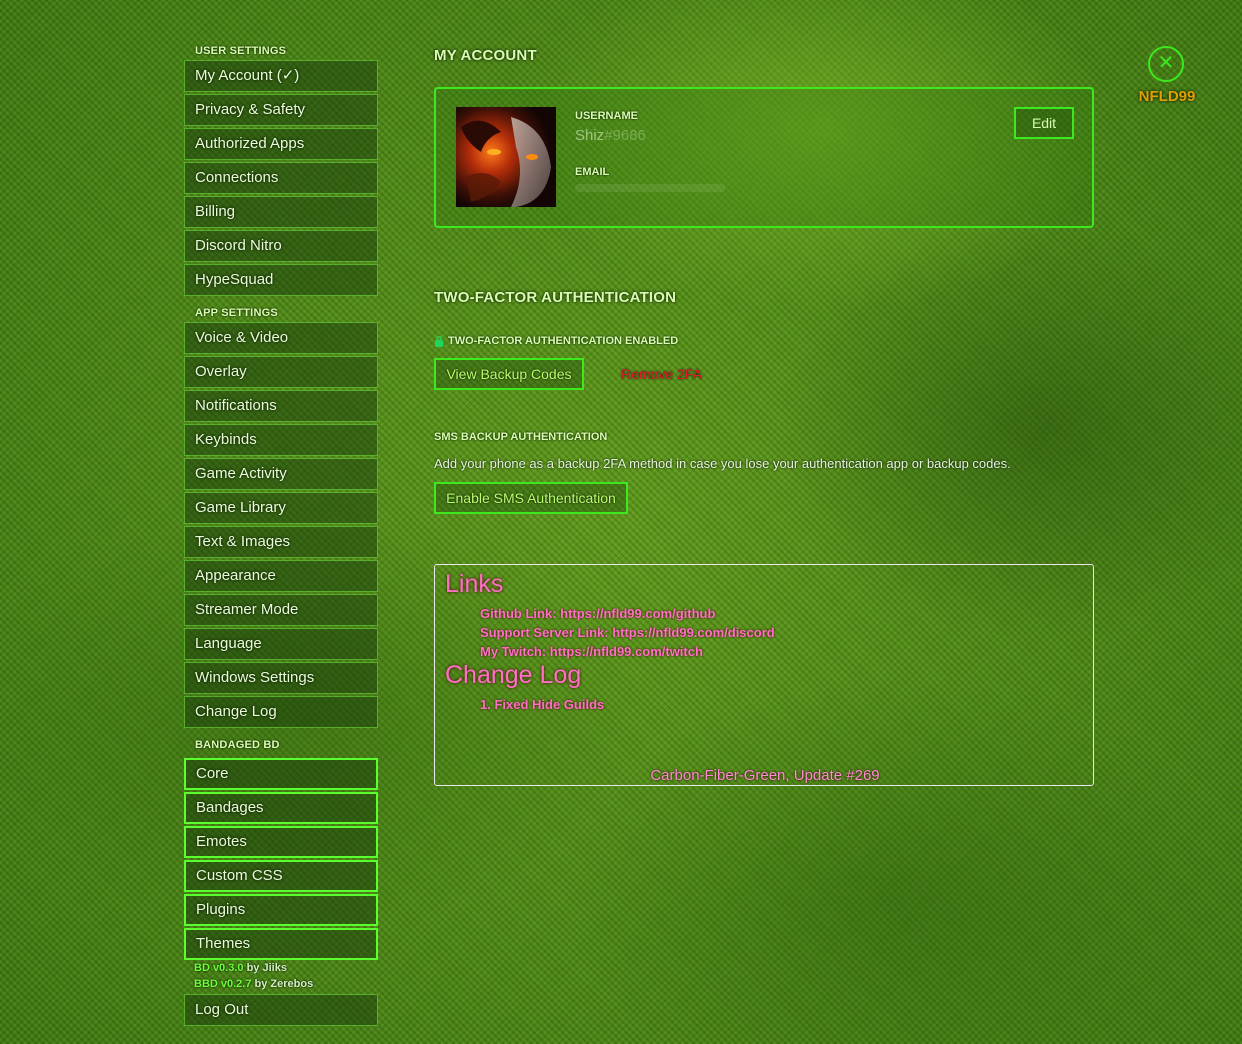  What do you see at coordinates (281, 678) in the screenshot?
I see `sidebar-item-windows-settings: Windows Settings` at bounding box center [281, 678].